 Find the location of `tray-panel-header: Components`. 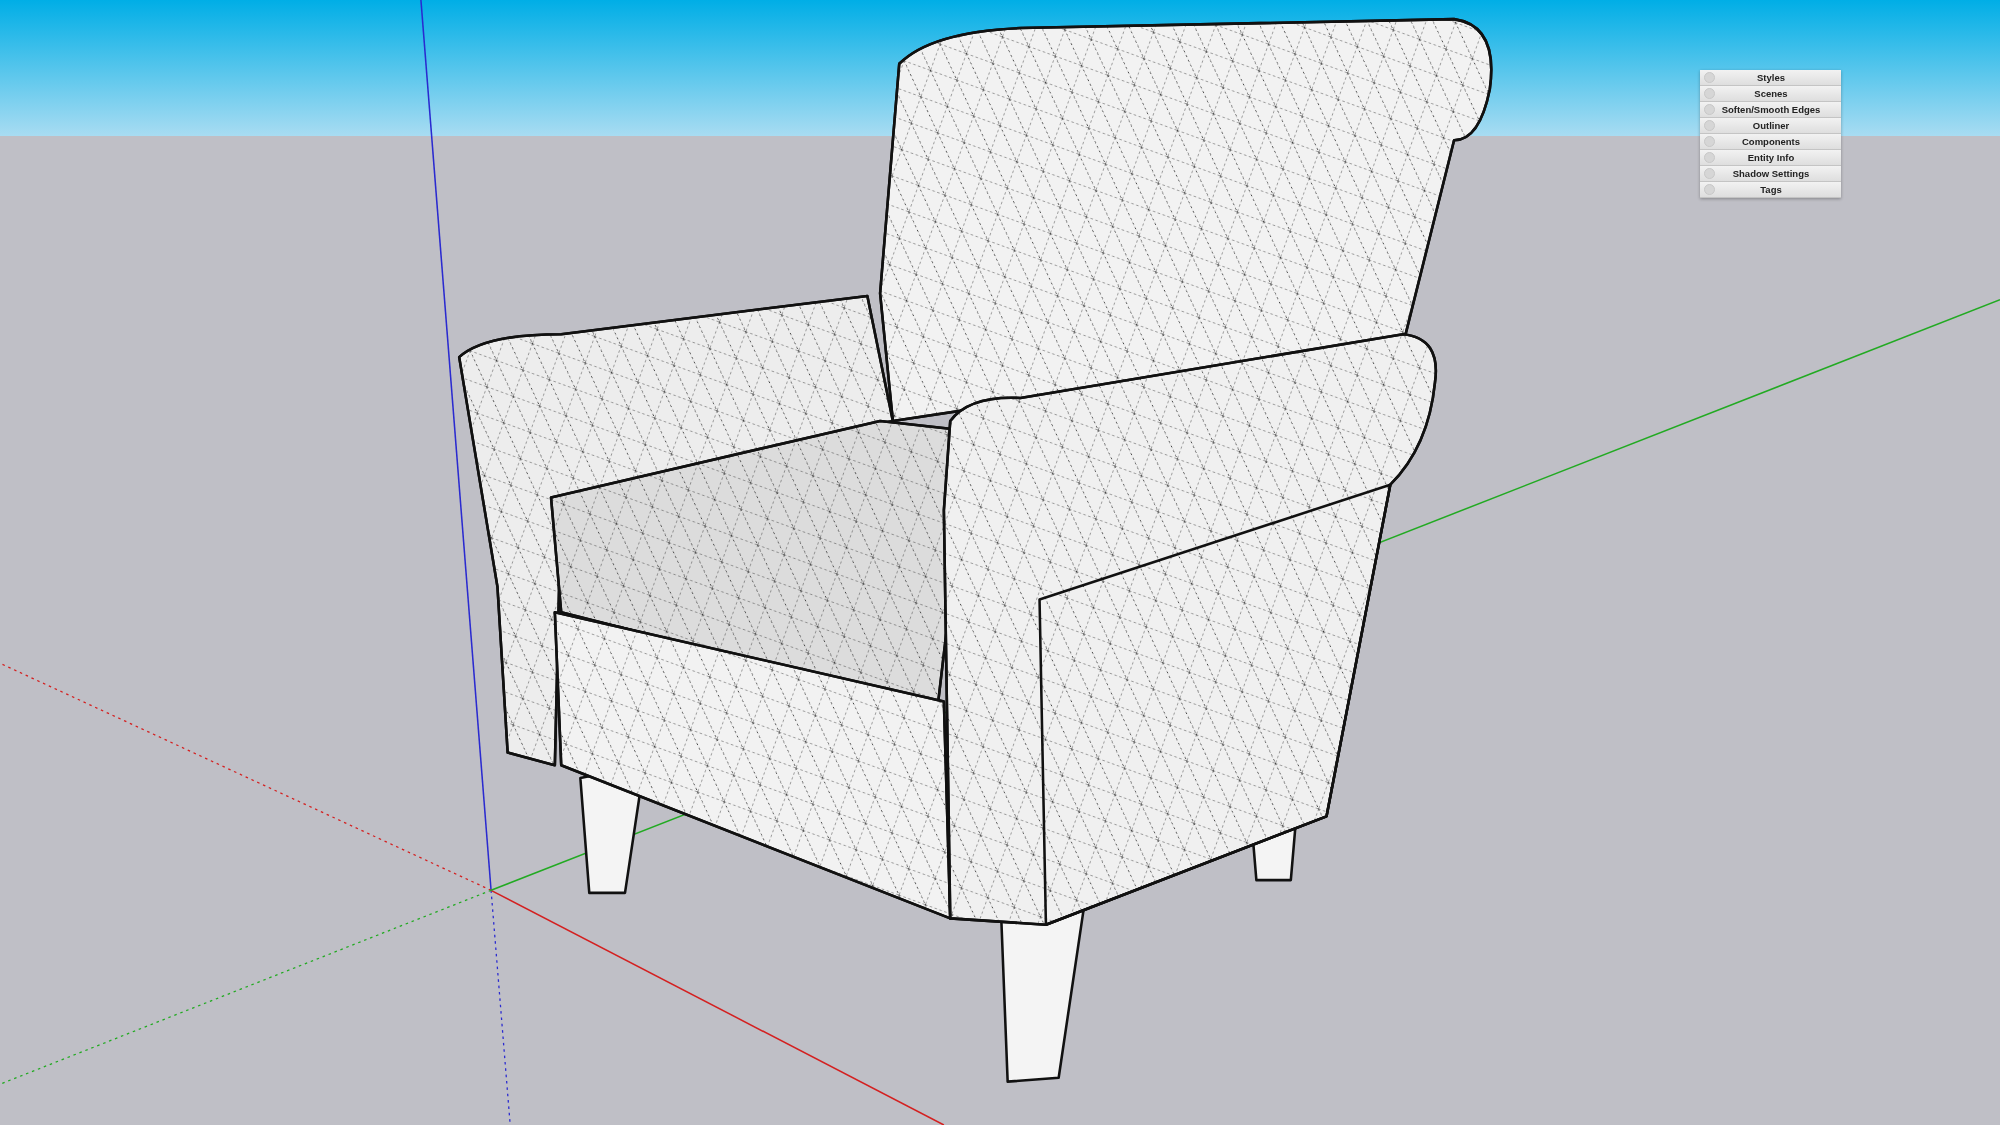

tray-panel-header: Components is located at coordinates (1770, 142).